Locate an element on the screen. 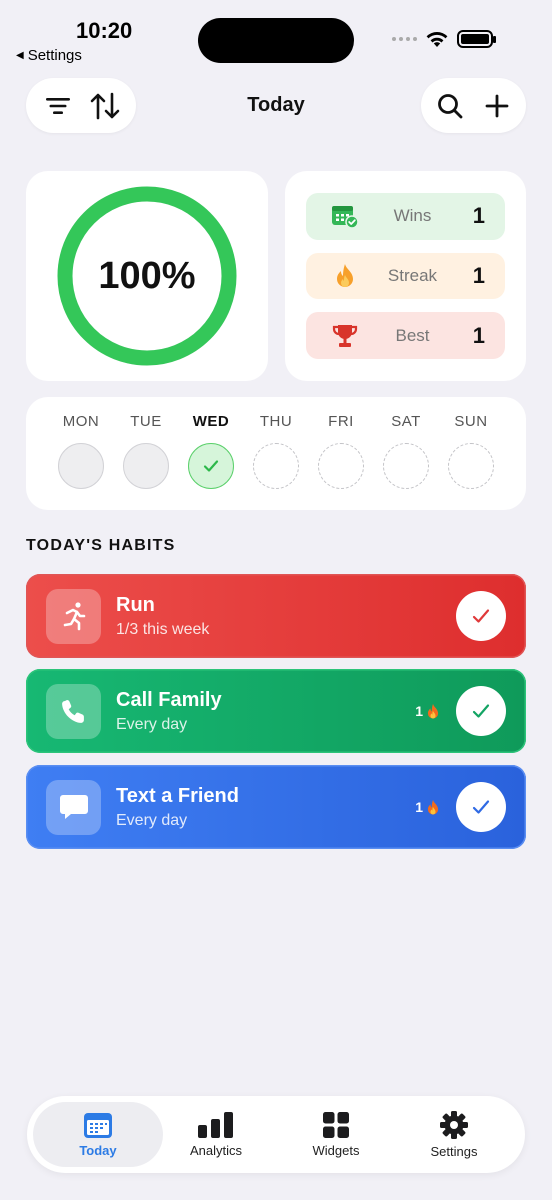 This screenshot has height=1200, width=552. tab-analytics: Analytics is located at coordinates (216, 1134).